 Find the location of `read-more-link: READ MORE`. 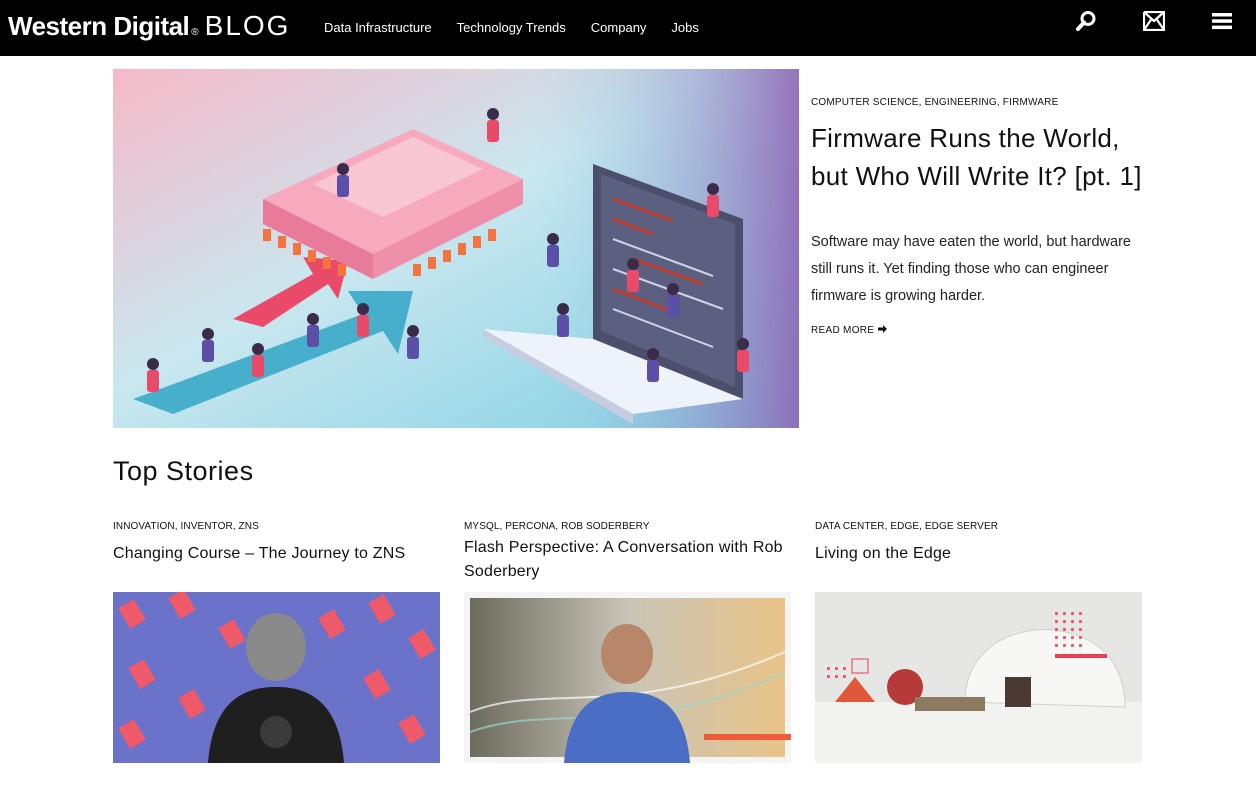

read-more-link: READ MORE is located at coordinates (849, 330).